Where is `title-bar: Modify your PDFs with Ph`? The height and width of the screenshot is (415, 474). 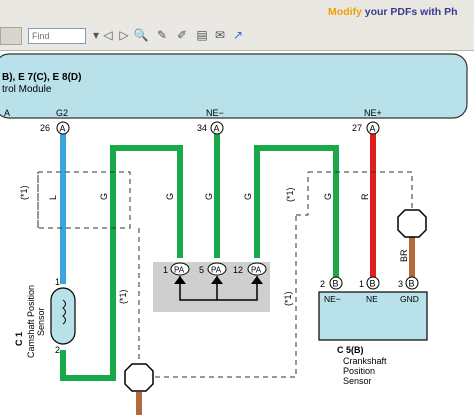
title-bar: Modify your PDFs with Ph is located at coordinates (237, 11).